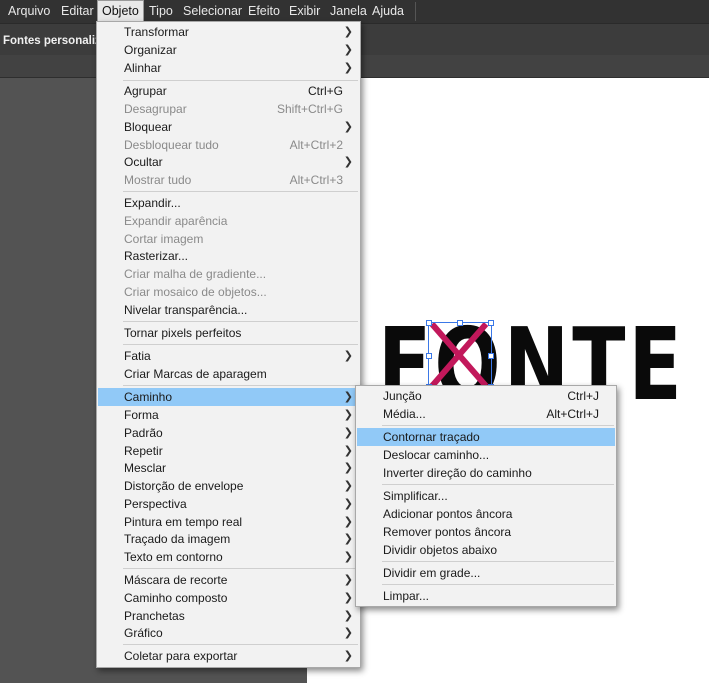  Describe the element at coordinates (228, 580) in the screenshot. I see `menu-item-mascara-recorte: Máscara de recorte ❯` at that location.